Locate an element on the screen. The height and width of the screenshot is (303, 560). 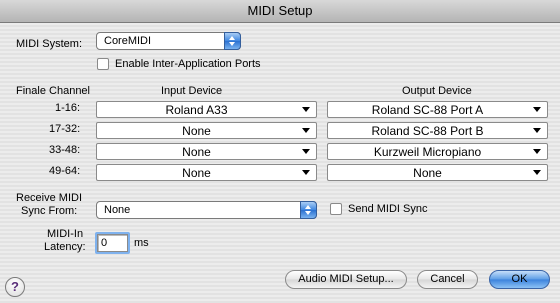
midi-system-value: CoreMIDI is located at coordinates (128, 41).